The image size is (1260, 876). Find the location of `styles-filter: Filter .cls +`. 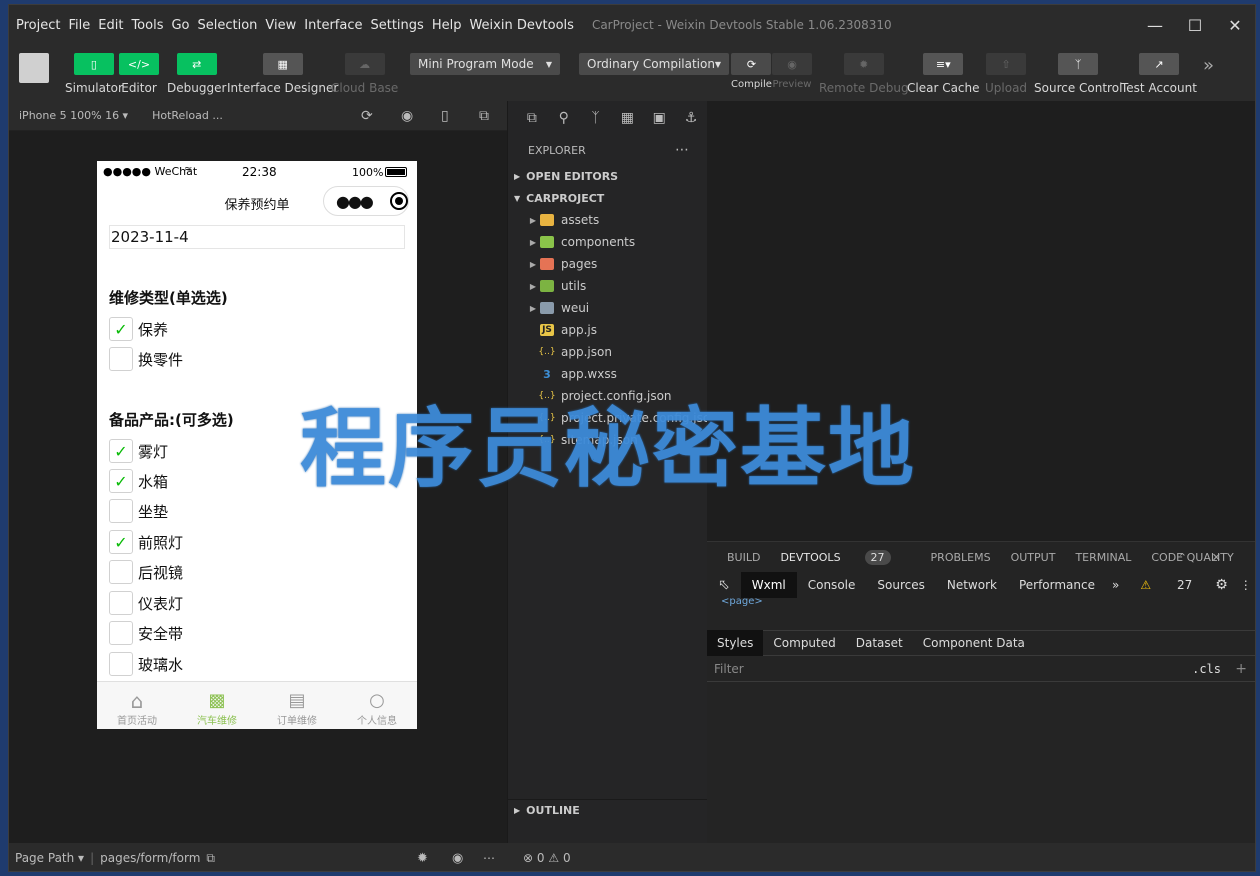

styles-filter: Filter .cls + is located at coordinates (981, 669).